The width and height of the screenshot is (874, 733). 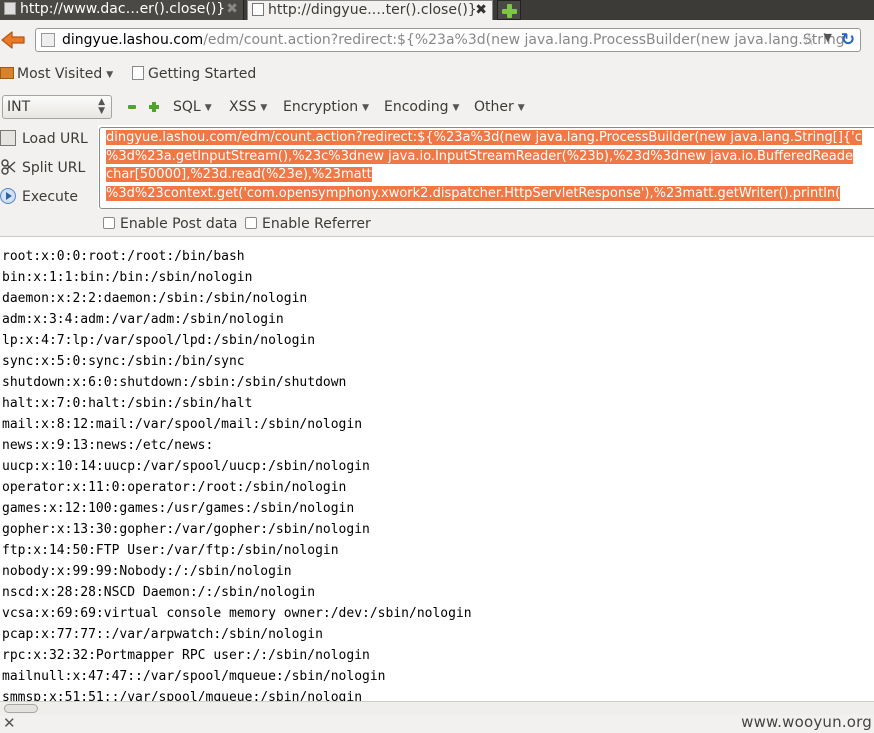 I want to click on back-arrow-icon, so click(x=13, y=40).